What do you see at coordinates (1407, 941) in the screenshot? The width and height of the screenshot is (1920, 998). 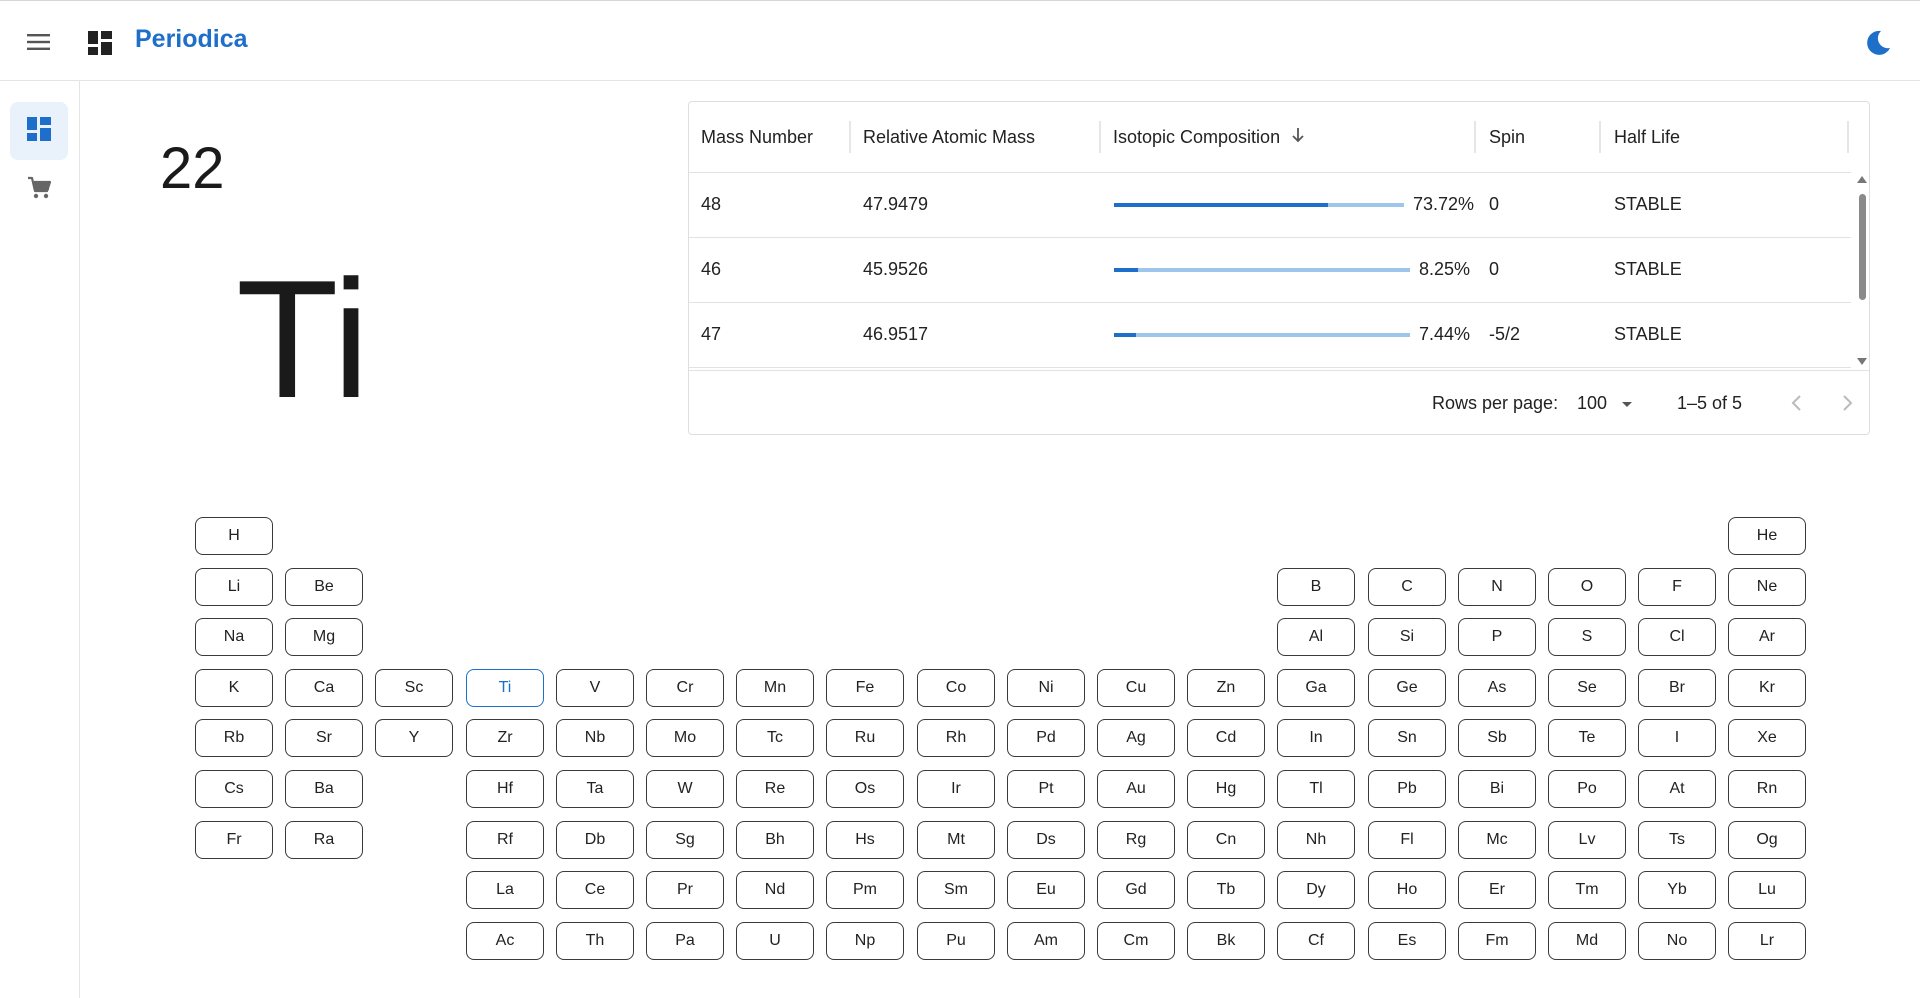 I see `element-button-es: Es` at bounding box center [1407, 941].